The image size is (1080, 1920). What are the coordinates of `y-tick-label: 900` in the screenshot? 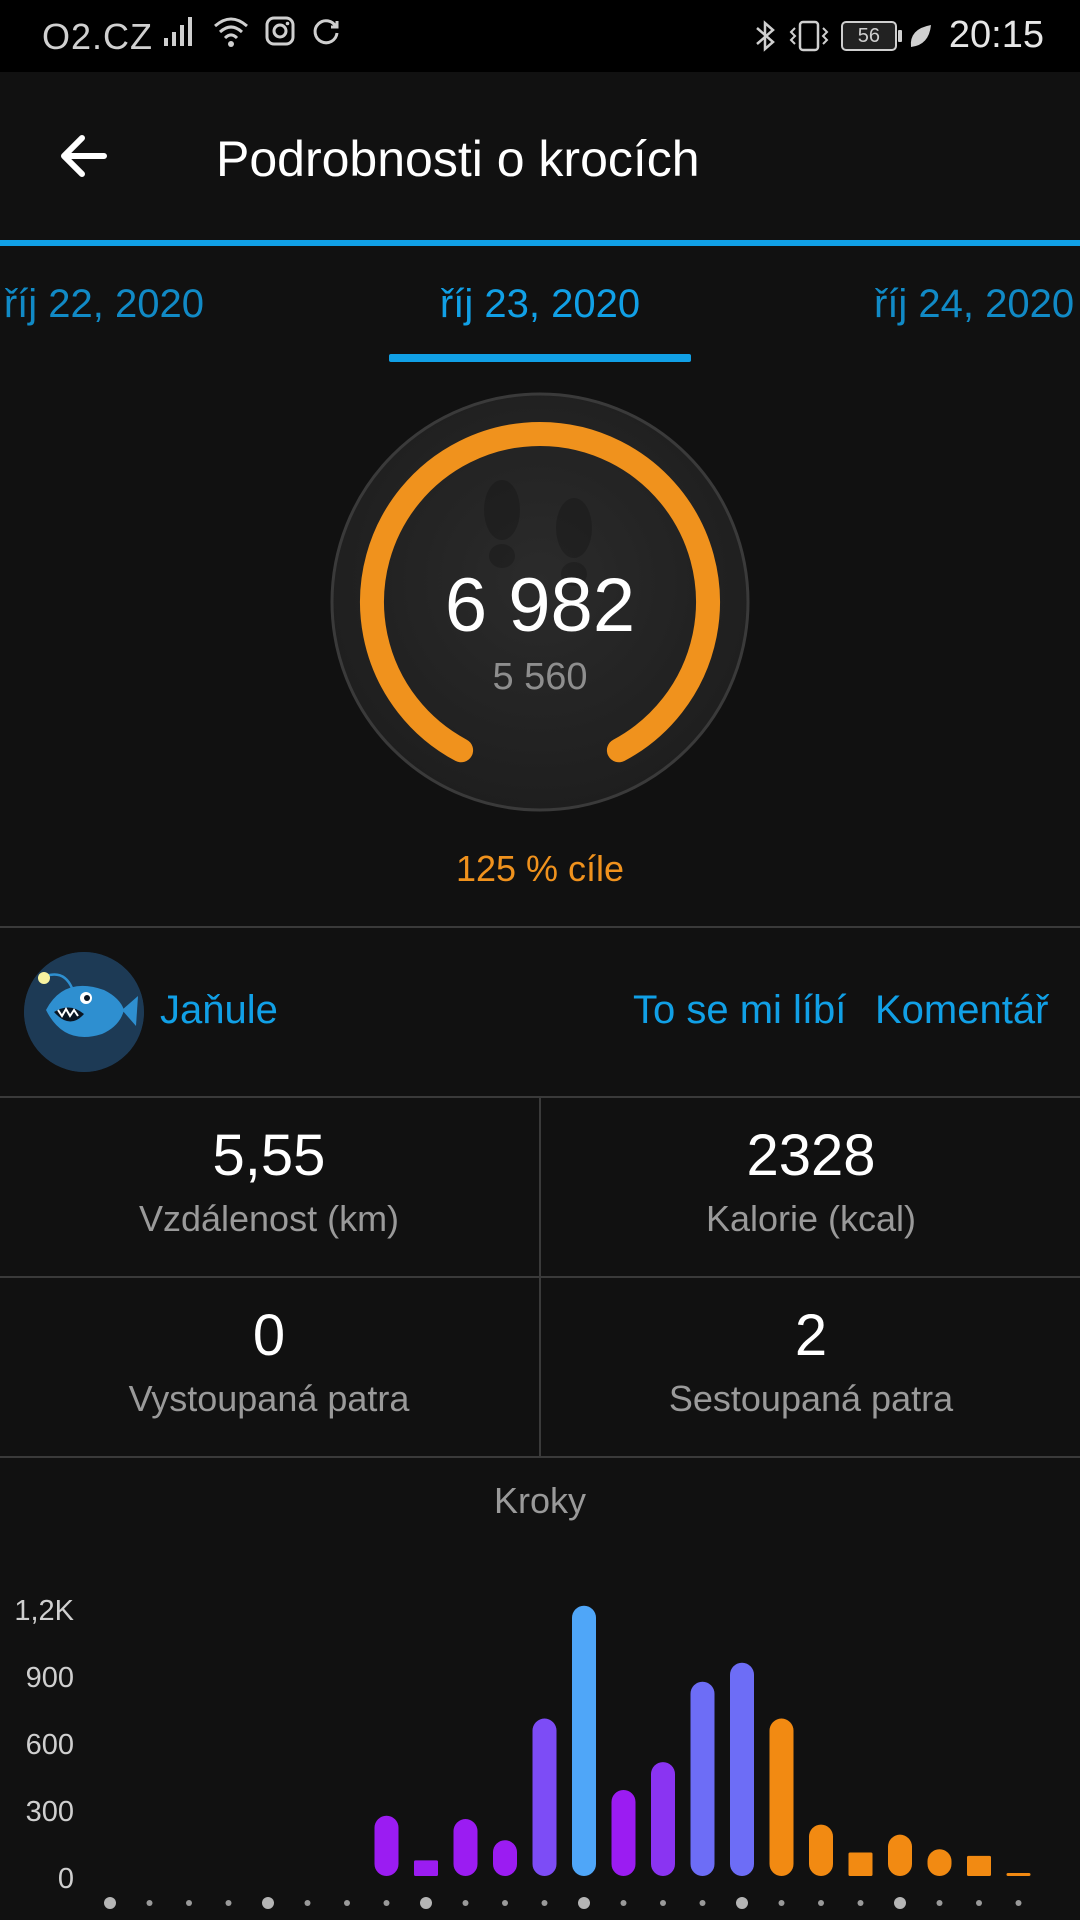 It's located at (50, 1678).